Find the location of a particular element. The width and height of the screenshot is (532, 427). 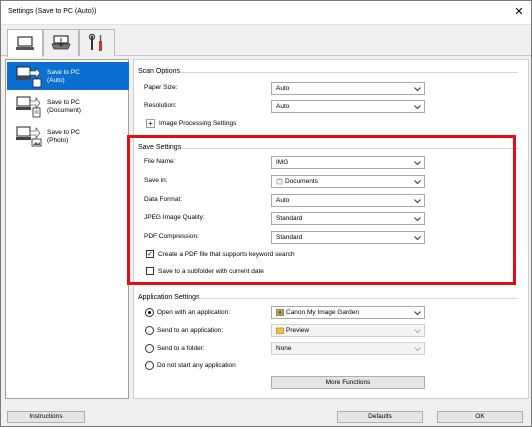

paper-size-label: Paper Size: is located at coordinates (161, 87).